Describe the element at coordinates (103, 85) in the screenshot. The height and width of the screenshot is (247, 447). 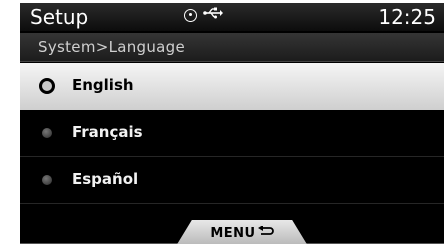
I see `language-label: English` at that location.